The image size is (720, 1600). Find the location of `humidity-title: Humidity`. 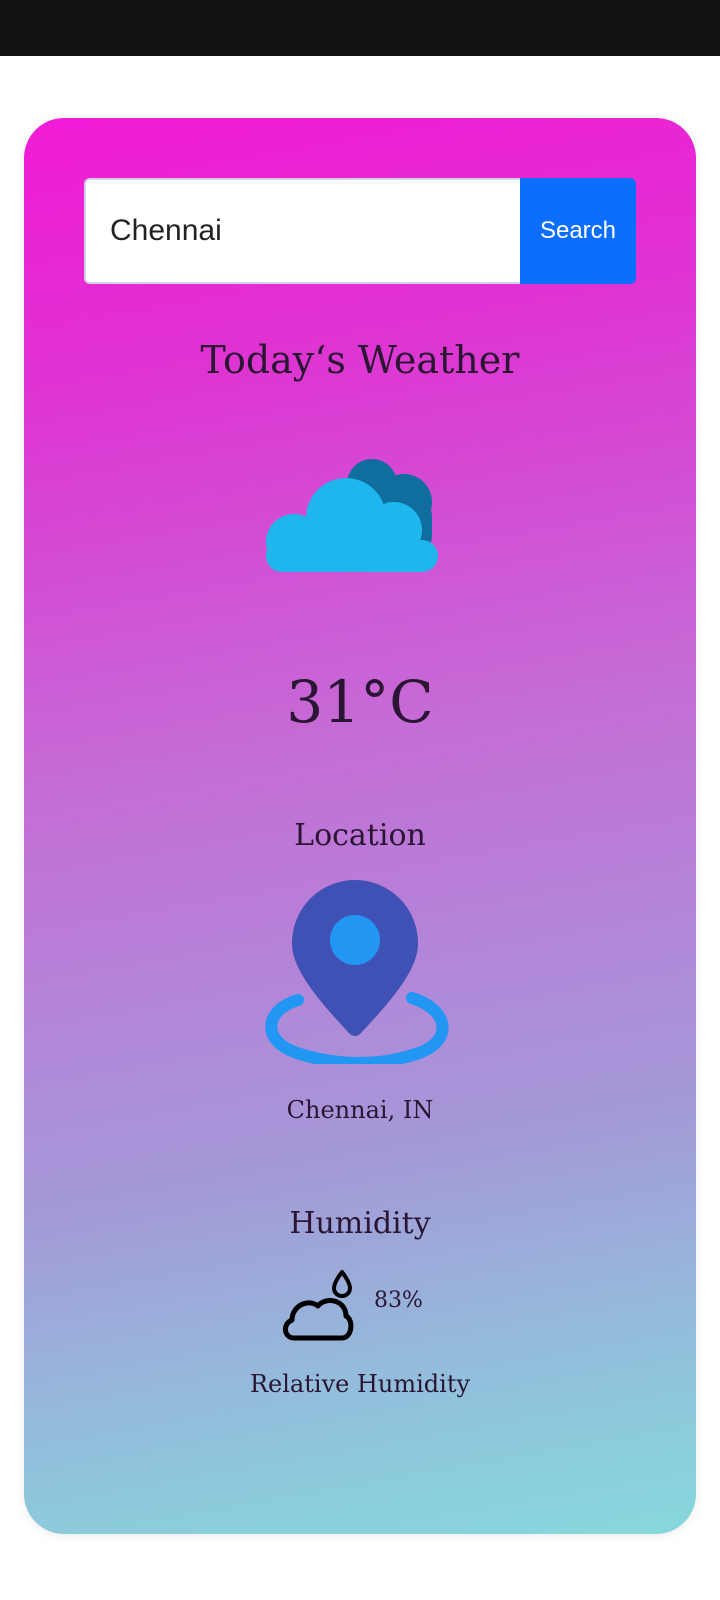

humidity-title: Humidity is located at coordinates (360, 1223).